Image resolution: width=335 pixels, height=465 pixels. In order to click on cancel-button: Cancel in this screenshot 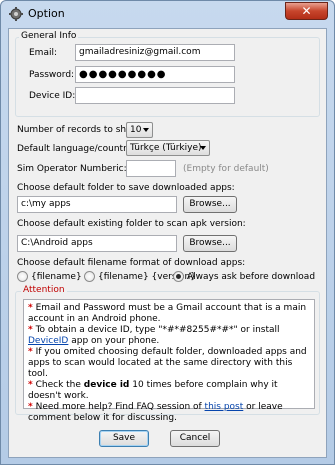, I will do `click(195, 438)`.